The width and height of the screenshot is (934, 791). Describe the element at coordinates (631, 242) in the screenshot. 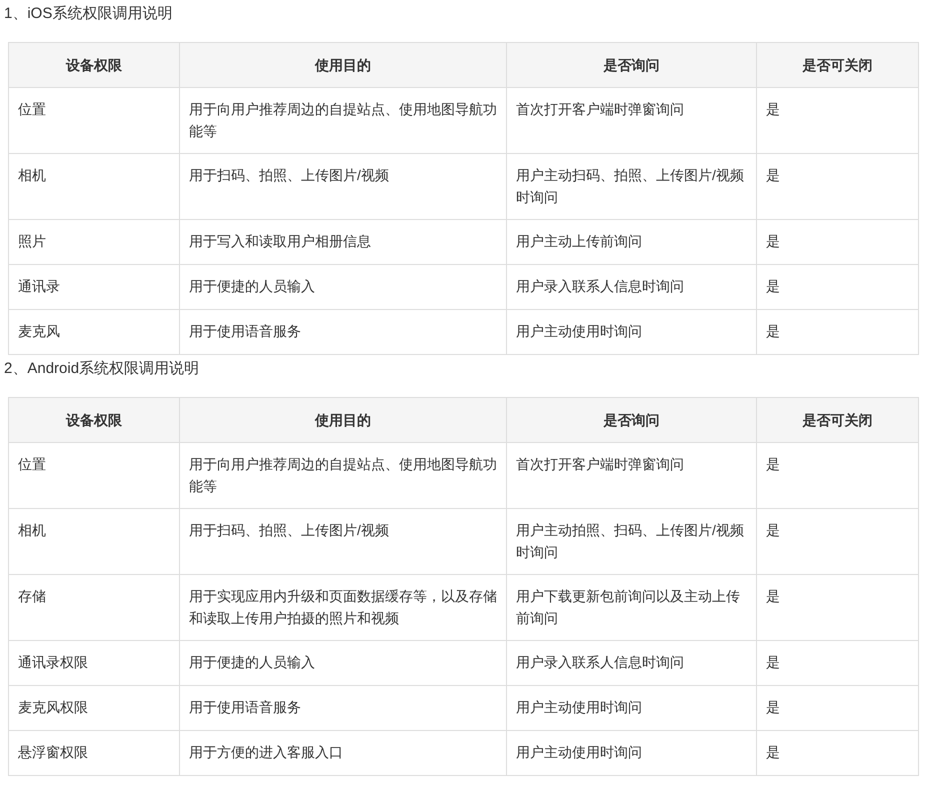

I see `table-cell: 用户主动上传前询问` at that location.